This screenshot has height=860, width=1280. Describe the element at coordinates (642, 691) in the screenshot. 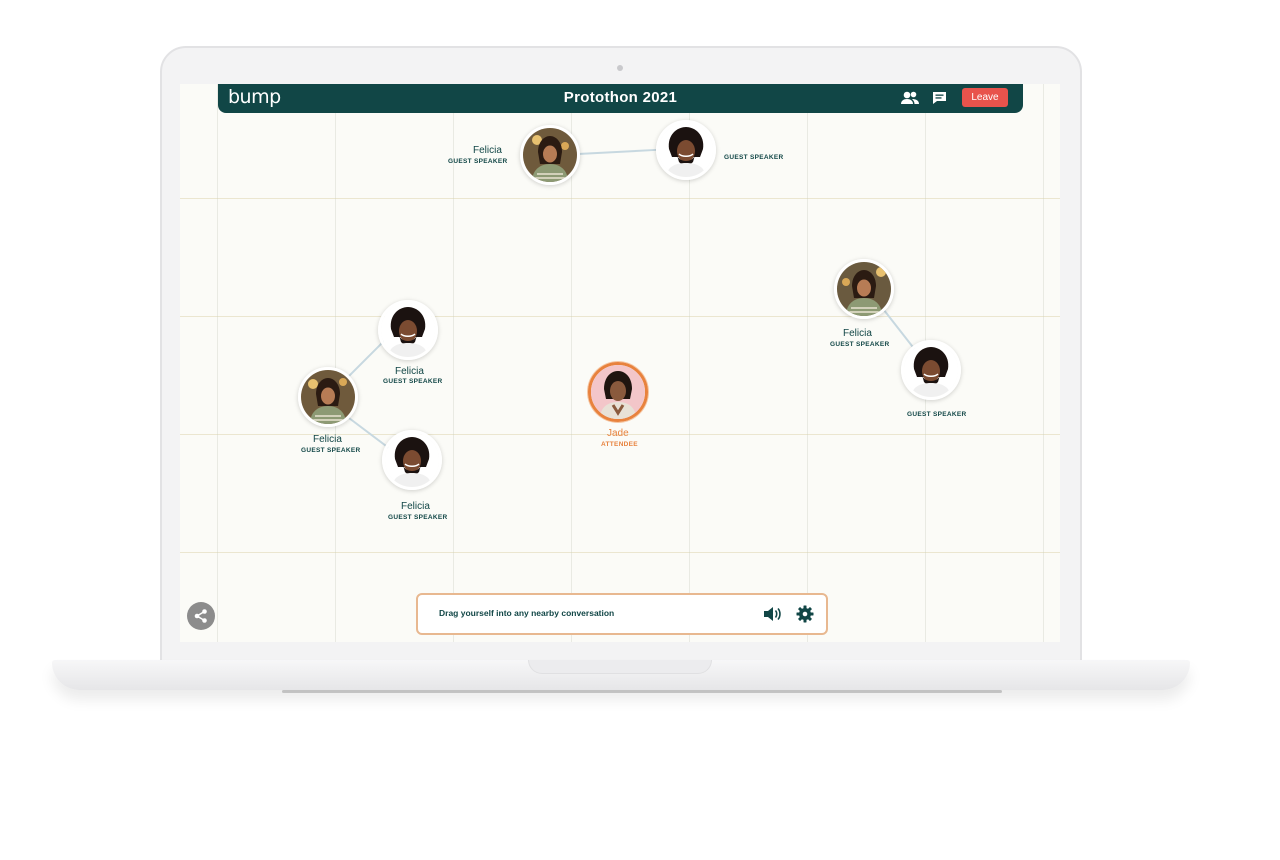

I see `laptop-shadow` at that location.